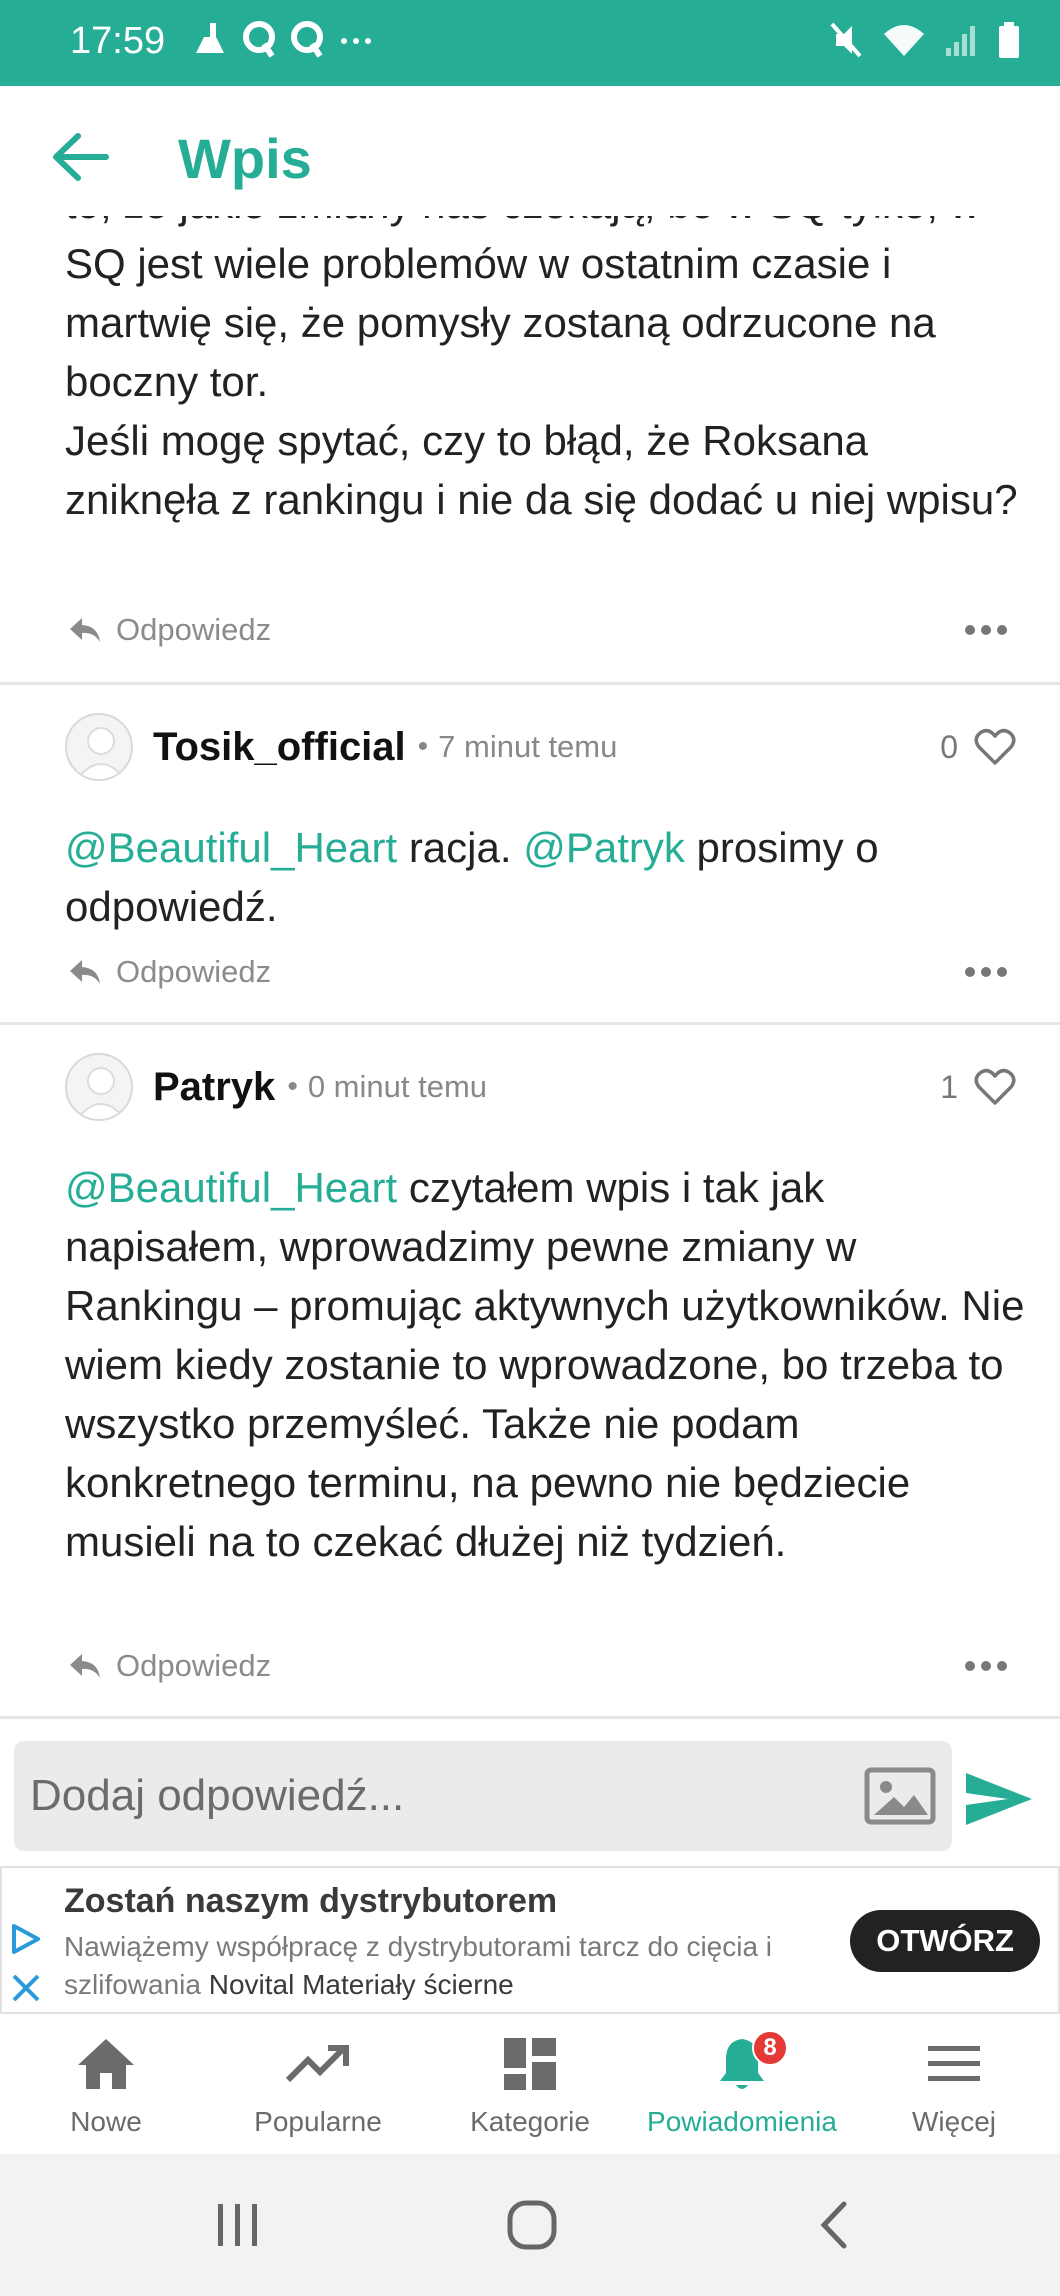  I want to click on like-button: 1, so click(978, 1087).